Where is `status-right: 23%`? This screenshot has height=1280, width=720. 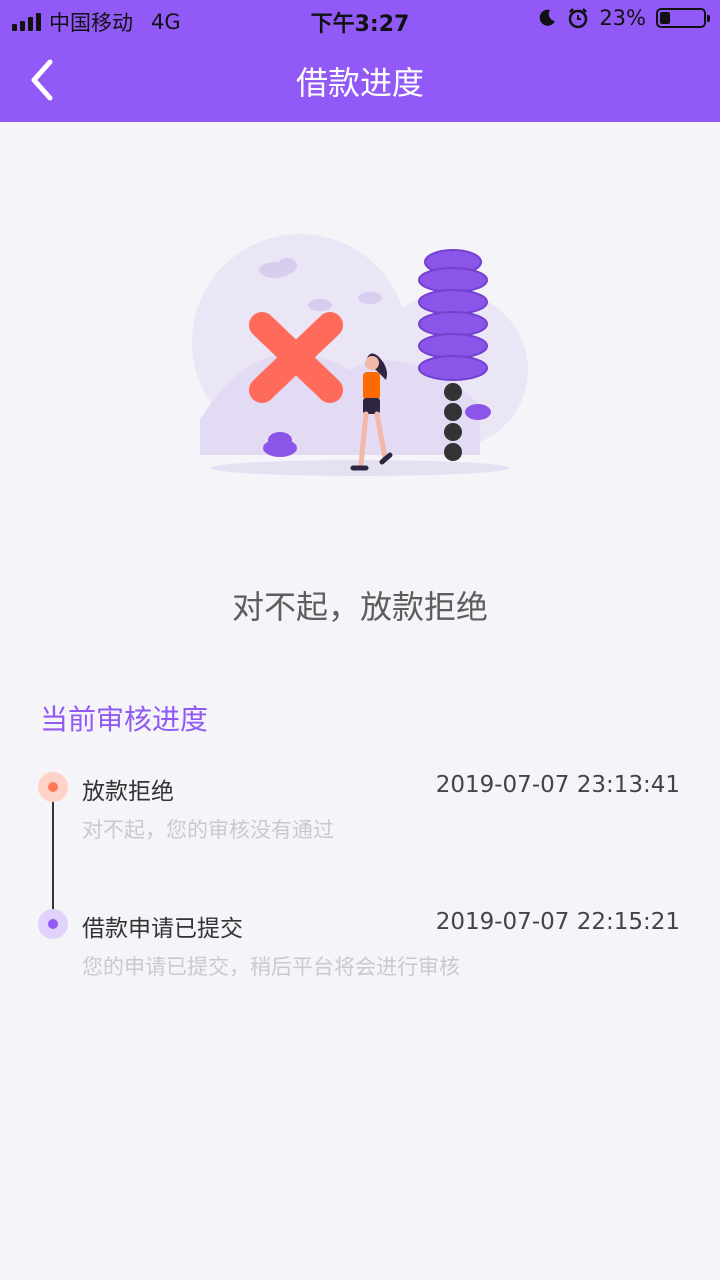
status-right: 23% is located at coordinates (623, 18).